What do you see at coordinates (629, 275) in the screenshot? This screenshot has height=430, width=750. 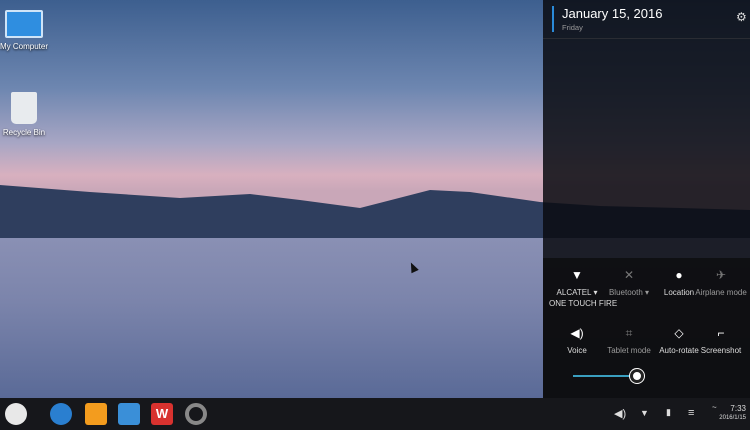 I see `bluetooth-off-icon: ✕` at bounding box center [629, 275].